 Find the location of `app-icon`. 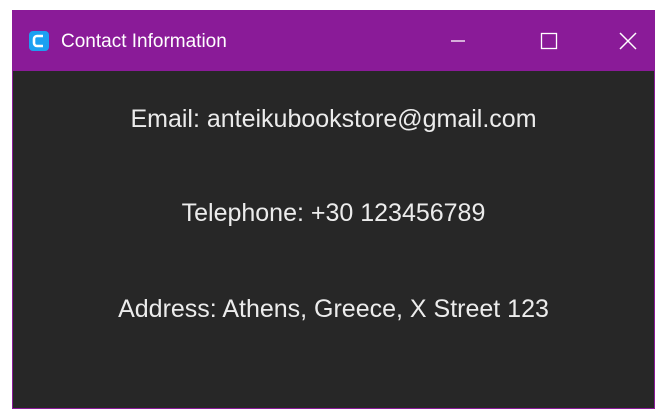

app-icon is located at coordinates (39, 41).